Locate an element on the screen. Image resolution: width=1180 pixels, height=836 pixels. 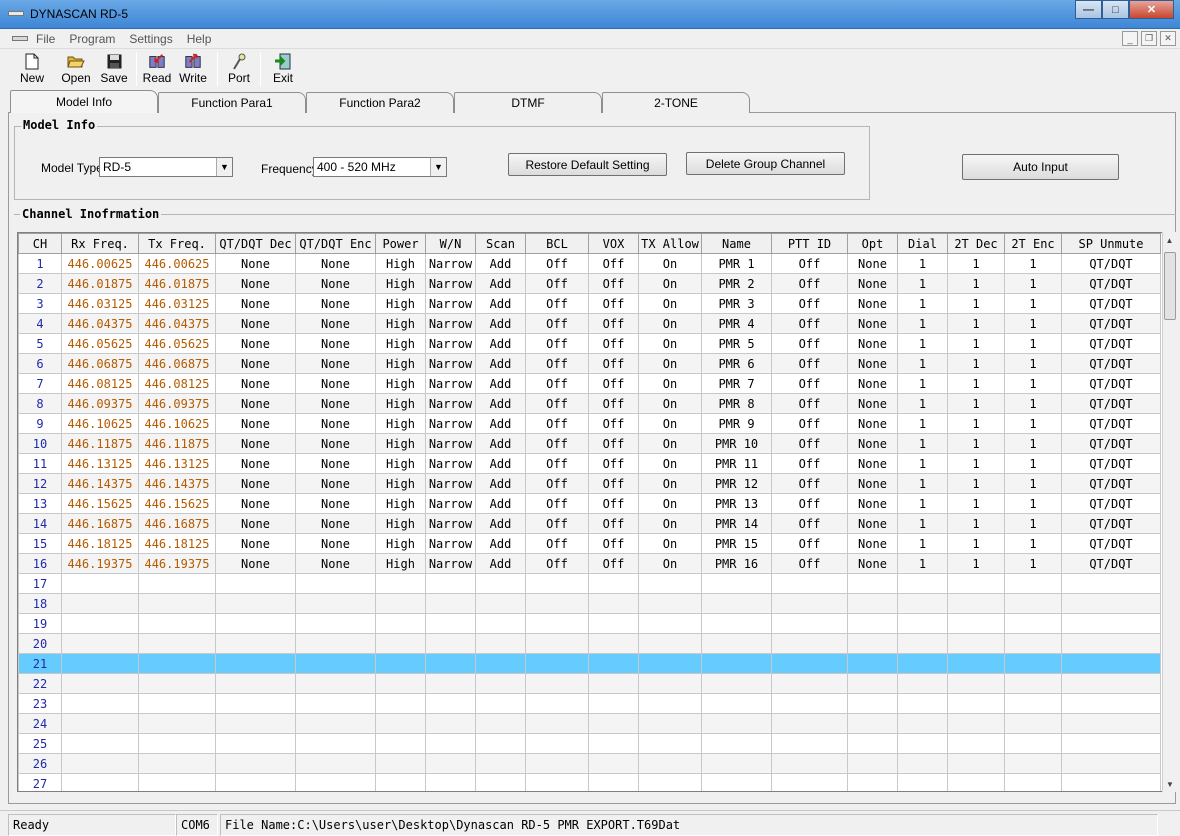
table-cell: 446.11875 is located at coordinates (100, 443).